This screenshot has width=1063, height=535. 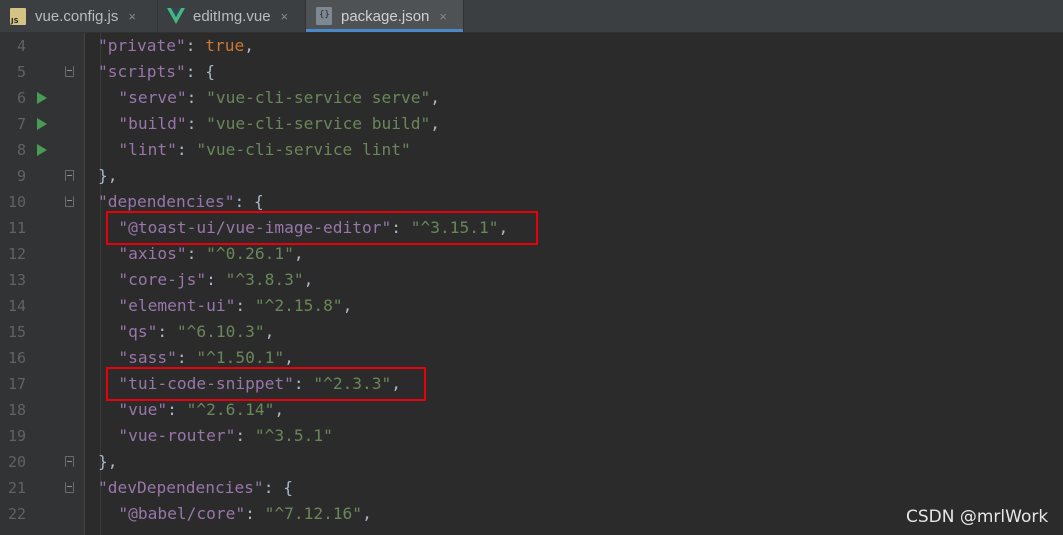 What do you see at coordinates (293, 435) in the screenshot?
I see `json-value: "^3.5.1"` at bounding box center [293, 435].